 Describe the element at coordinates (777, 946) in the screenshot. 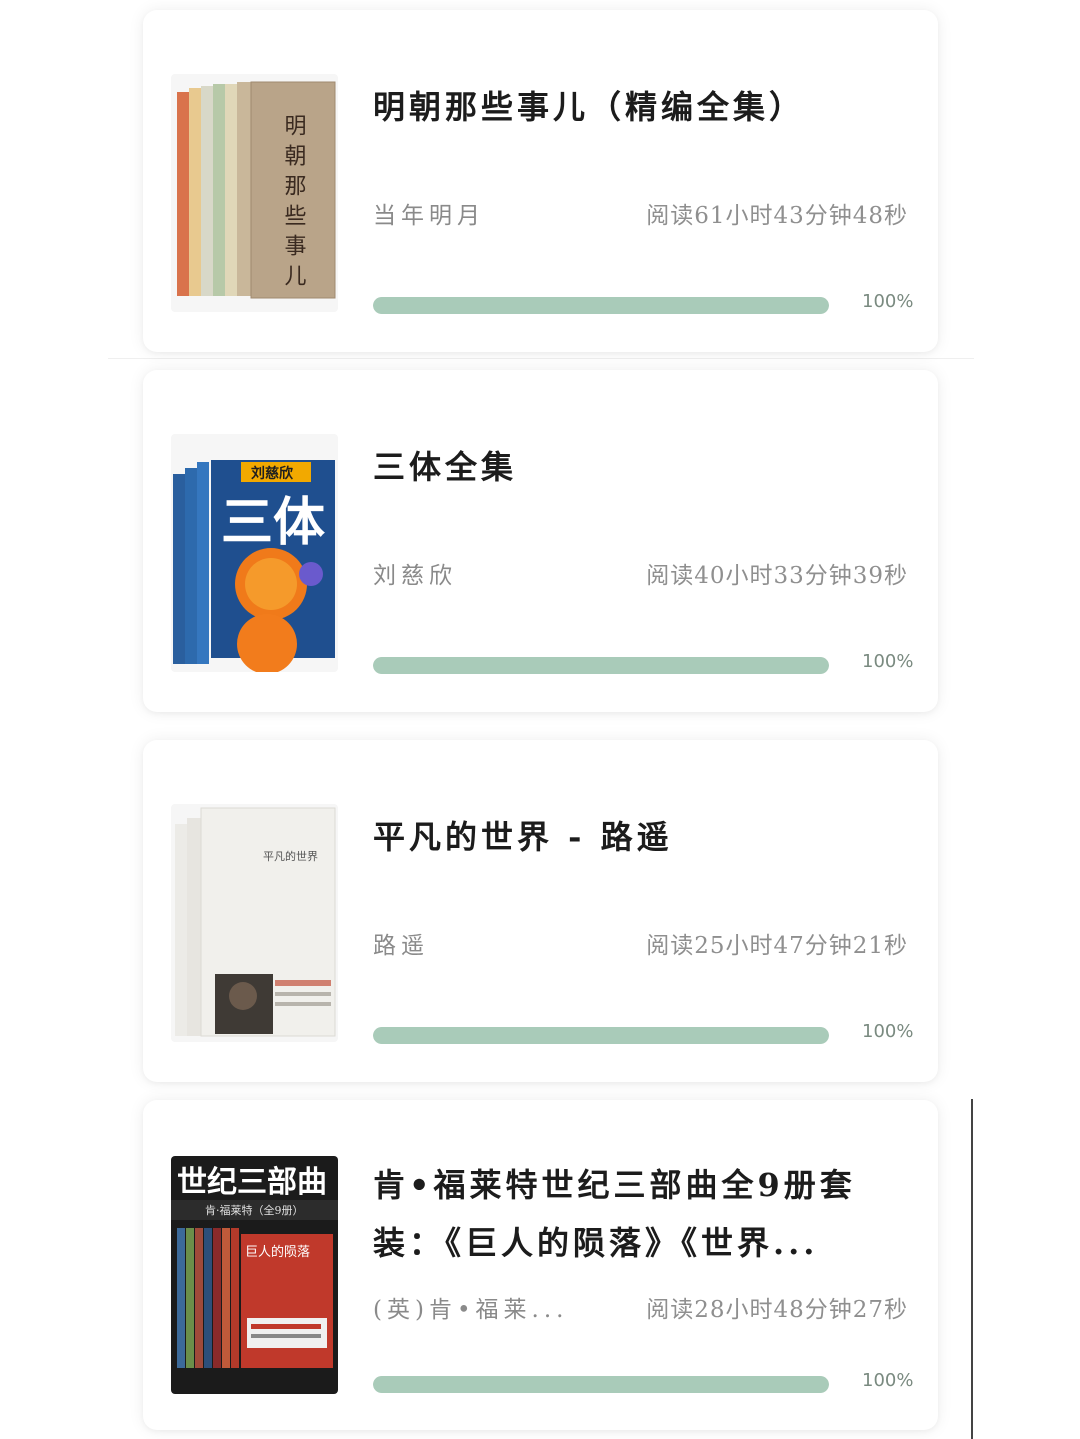

I see `read-time: 阅读25小时47分钟21秒` at that location.